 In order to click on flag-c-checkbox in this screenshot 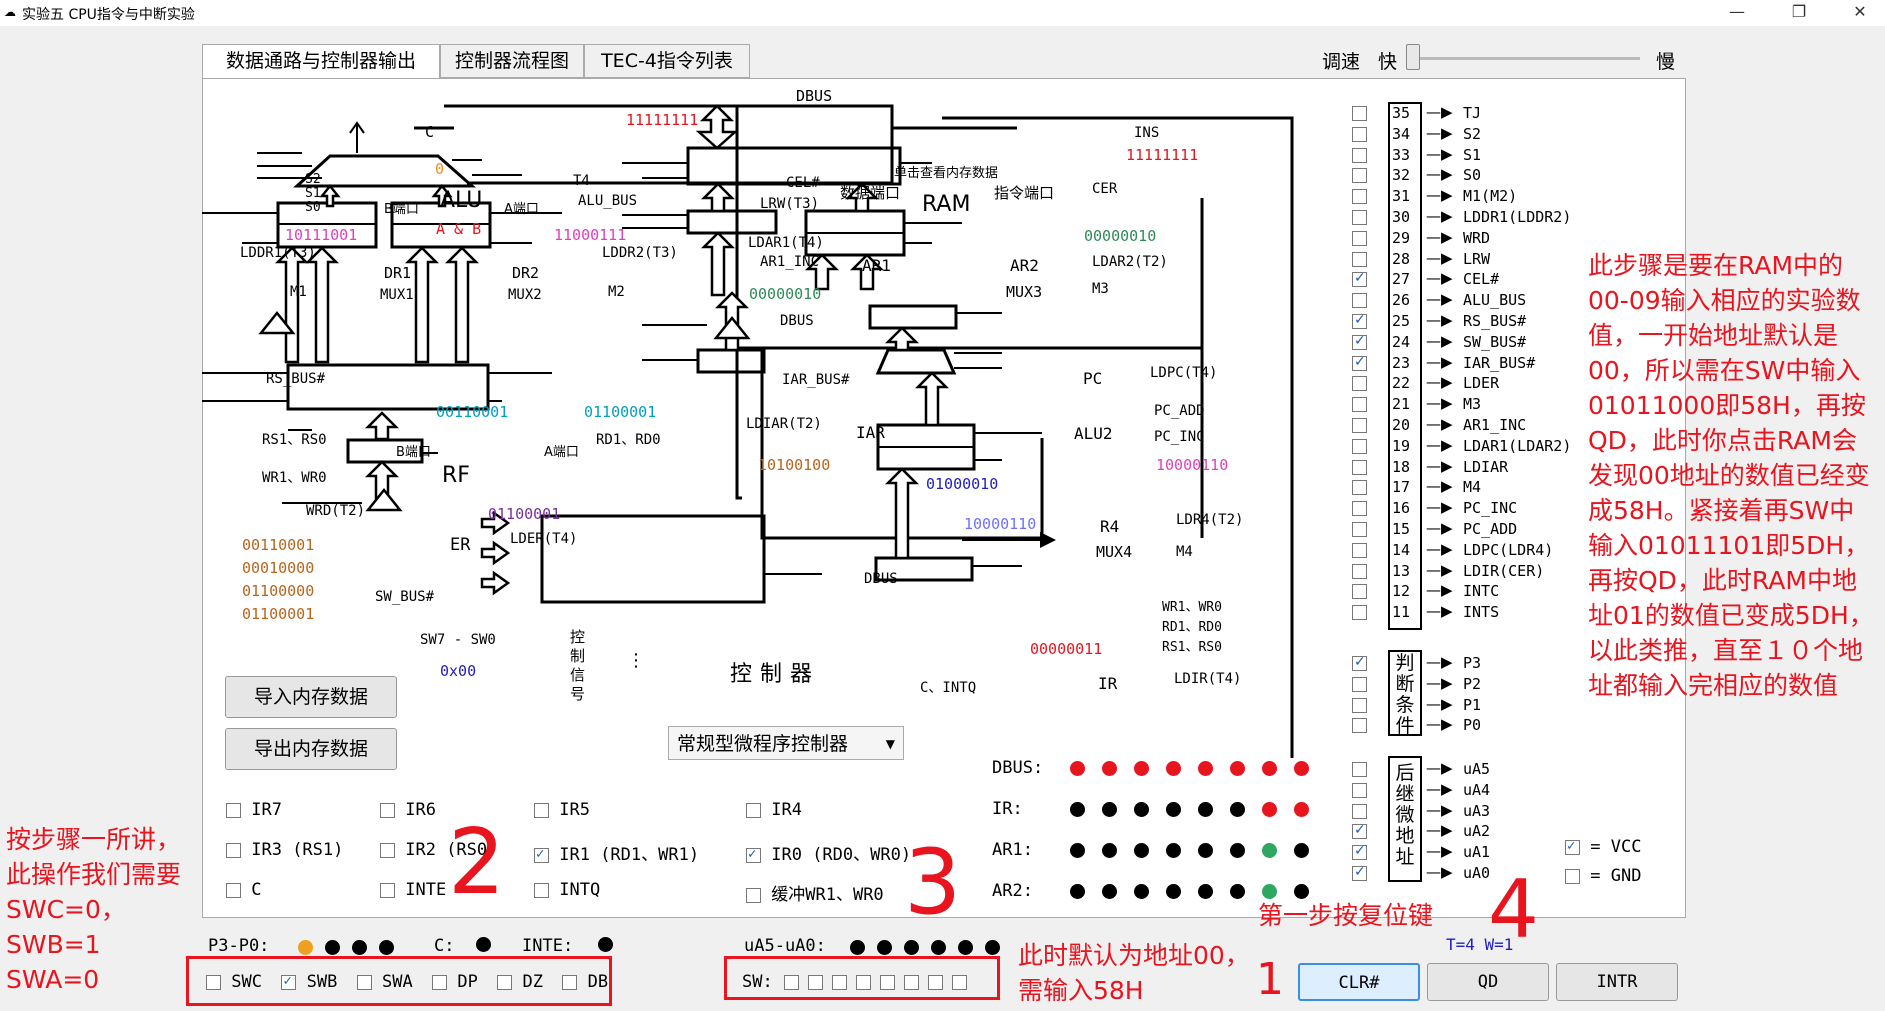, I will do `click(233, 890)`.